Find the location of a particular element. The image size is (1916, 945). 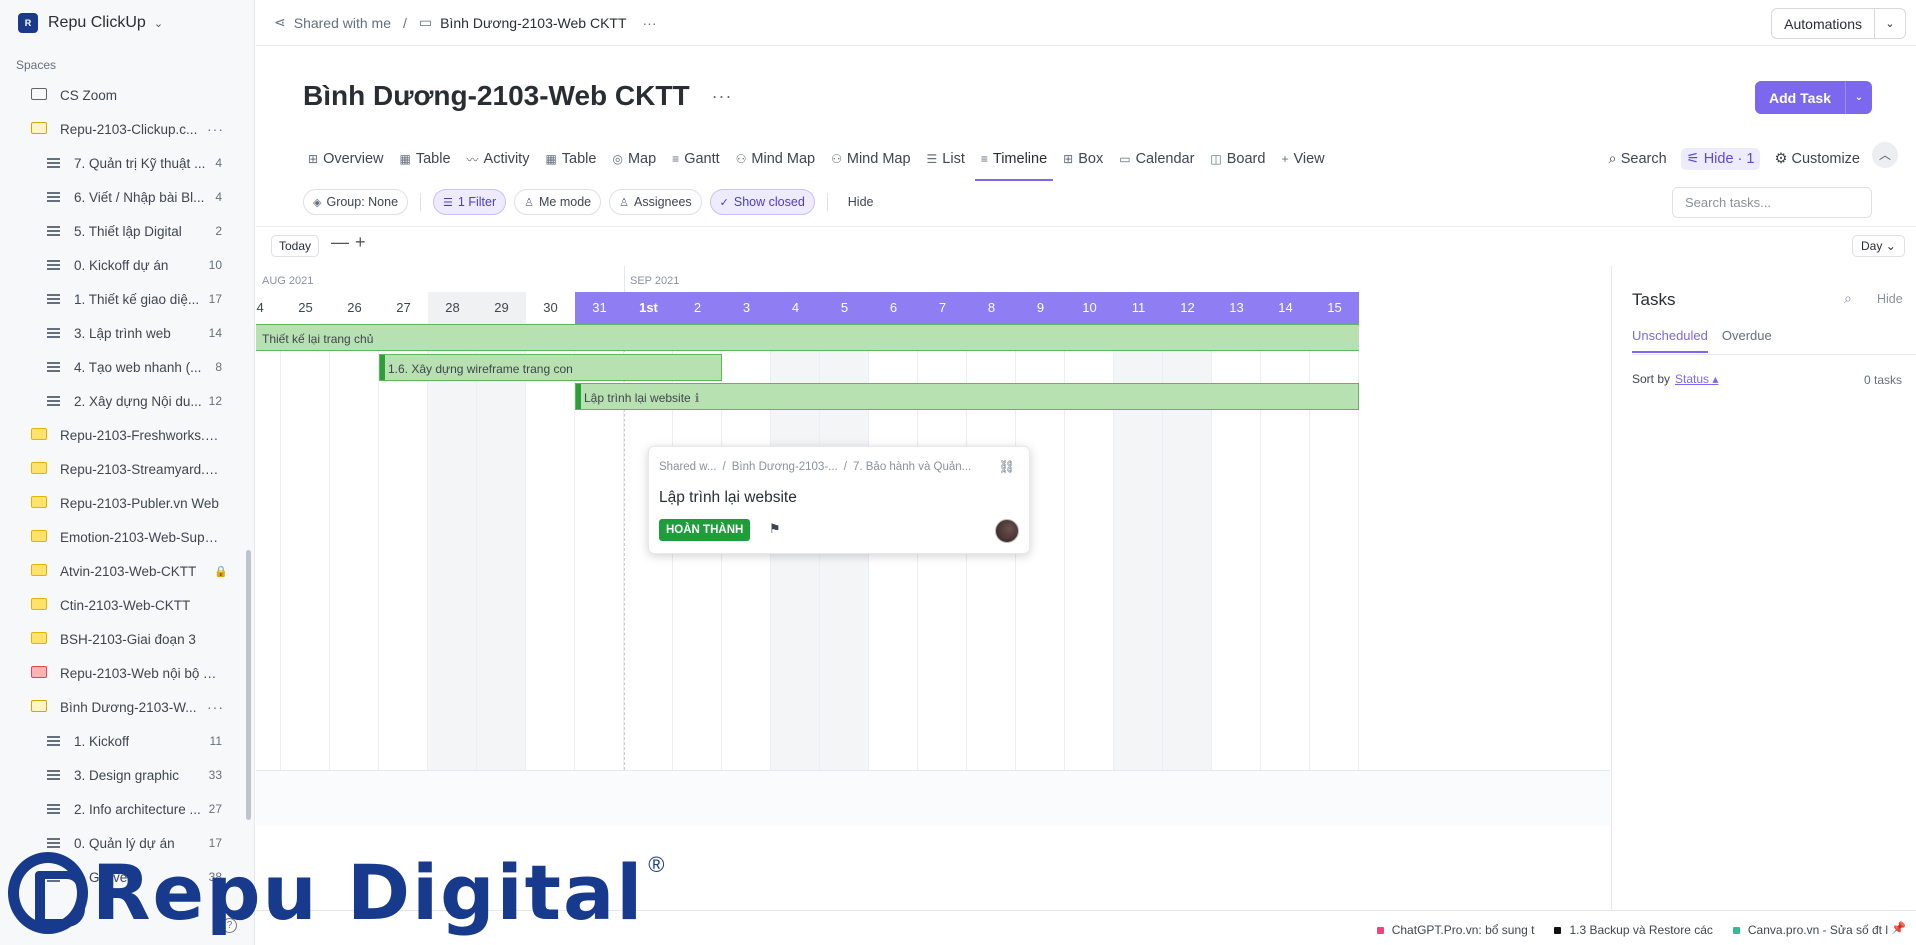

tab-box: ⊞ Box is located at coordinates (1083, 159).